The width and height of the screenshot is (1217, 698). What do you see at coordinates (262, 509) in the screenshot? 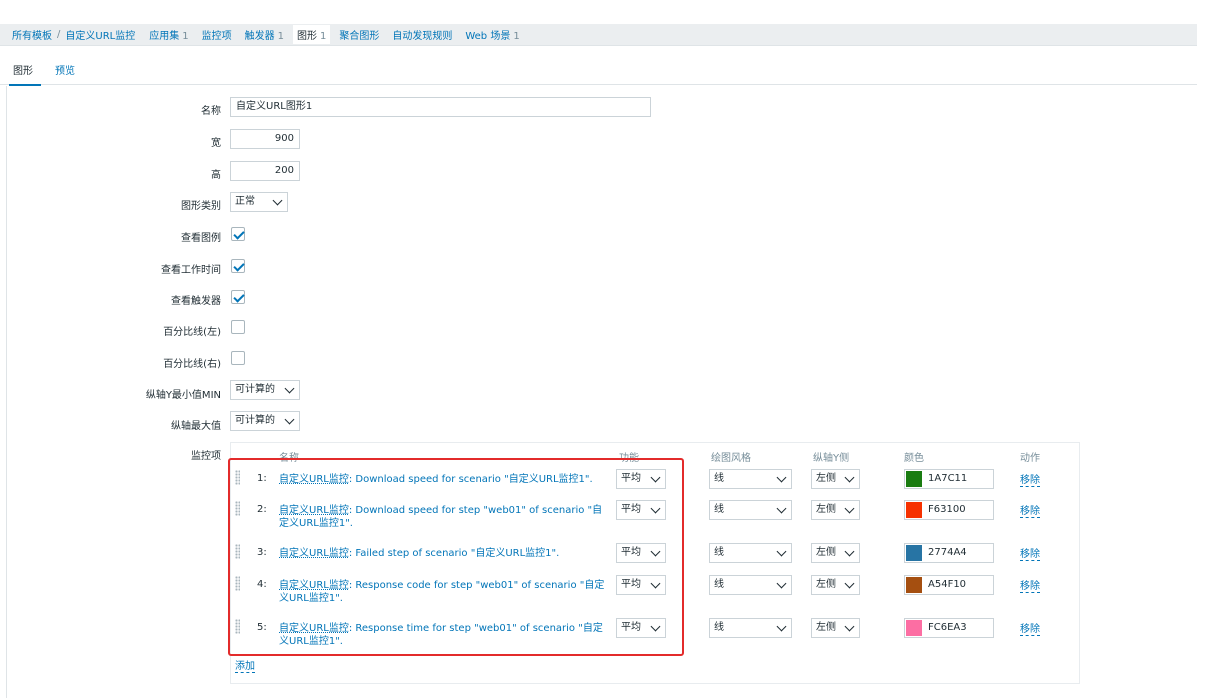
I see `row-index: 2:` at bounding box center [262, 509].